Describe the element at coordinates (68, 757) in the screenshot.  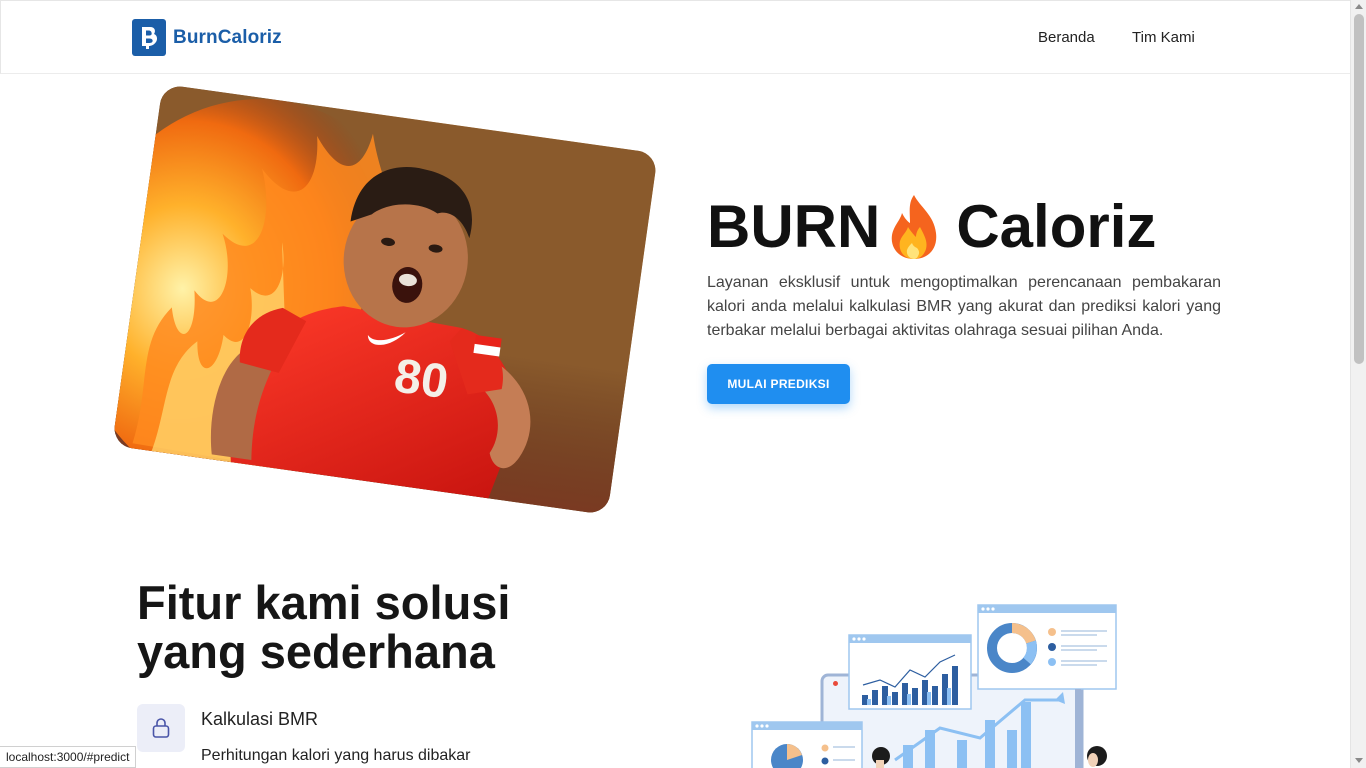
I see `status-bar-url: localhost:3000/#predict` at that location.